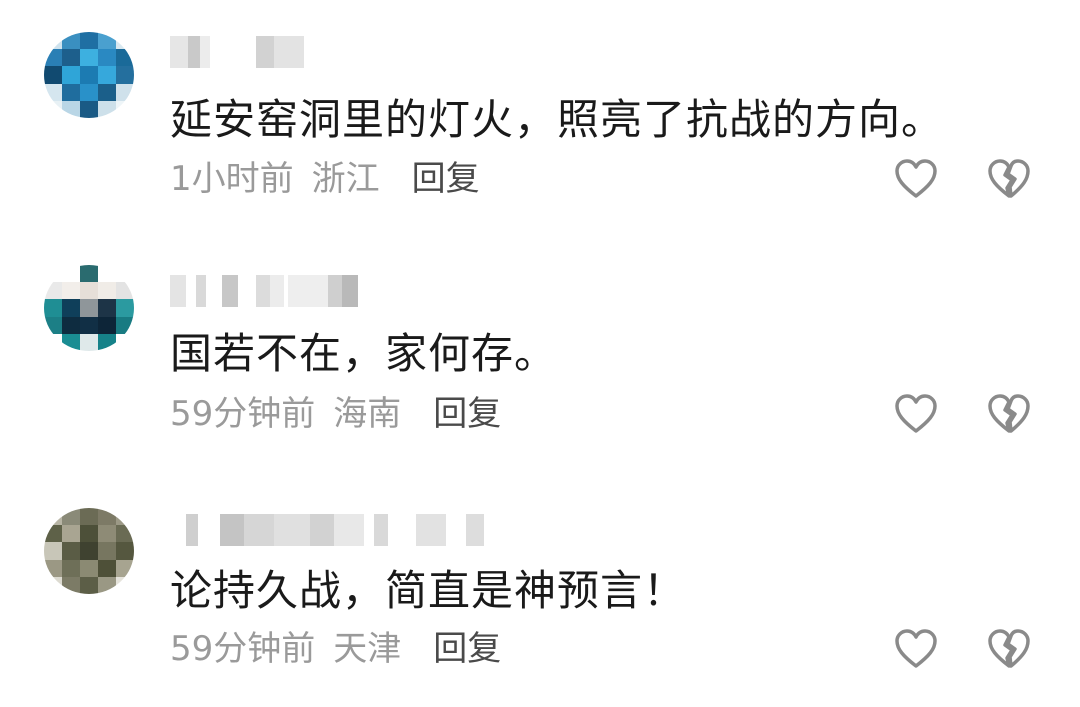 This screenshot has width=1080, height=707. I want to click on comment-text: 论持久战，简直是神预言！, so click(428, 590).